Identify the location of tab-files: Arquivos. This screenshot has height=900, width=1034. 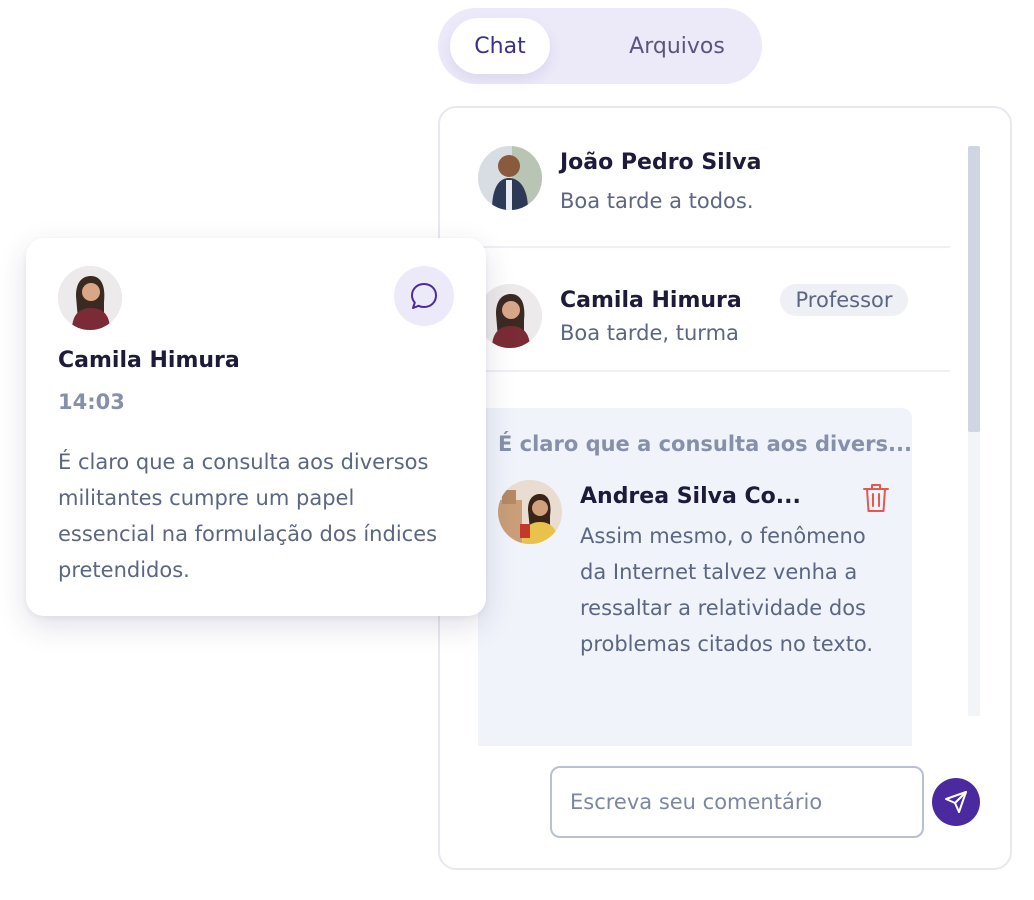
(677, 46).